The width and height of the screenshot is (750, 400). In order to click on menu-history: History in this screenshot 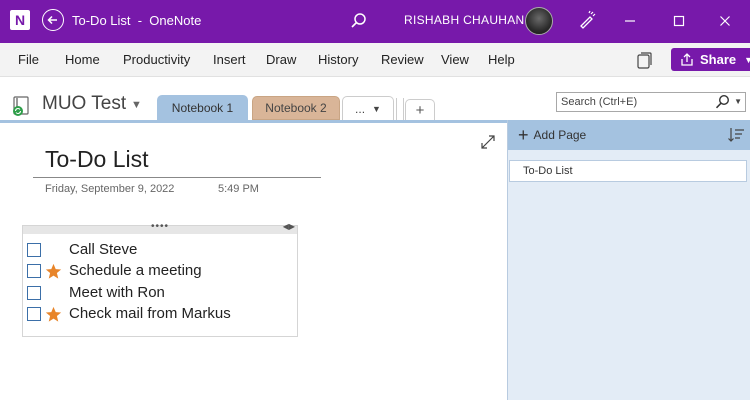, I will do `click(338, 59)`.